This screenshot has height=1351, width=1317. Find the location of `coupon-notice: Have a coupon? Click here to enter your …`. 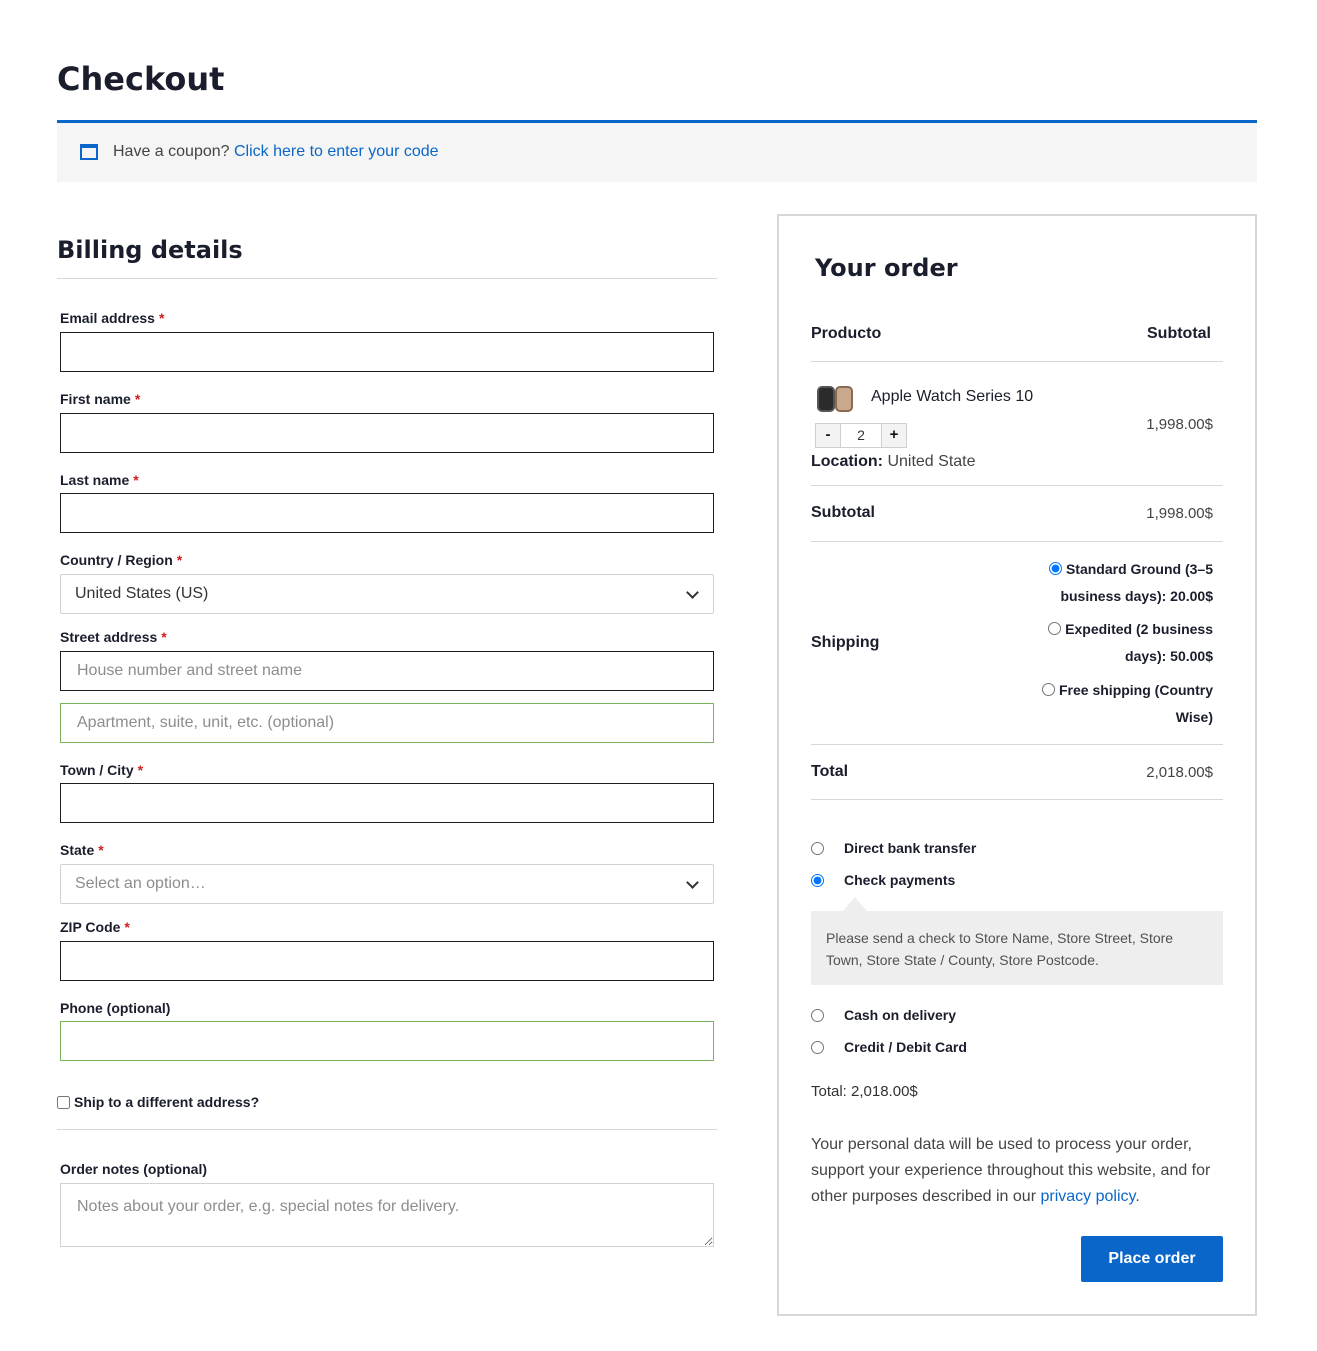

coupon-notice: Have a coupon? Click here to enter your … is located at coordinates (657, 151).